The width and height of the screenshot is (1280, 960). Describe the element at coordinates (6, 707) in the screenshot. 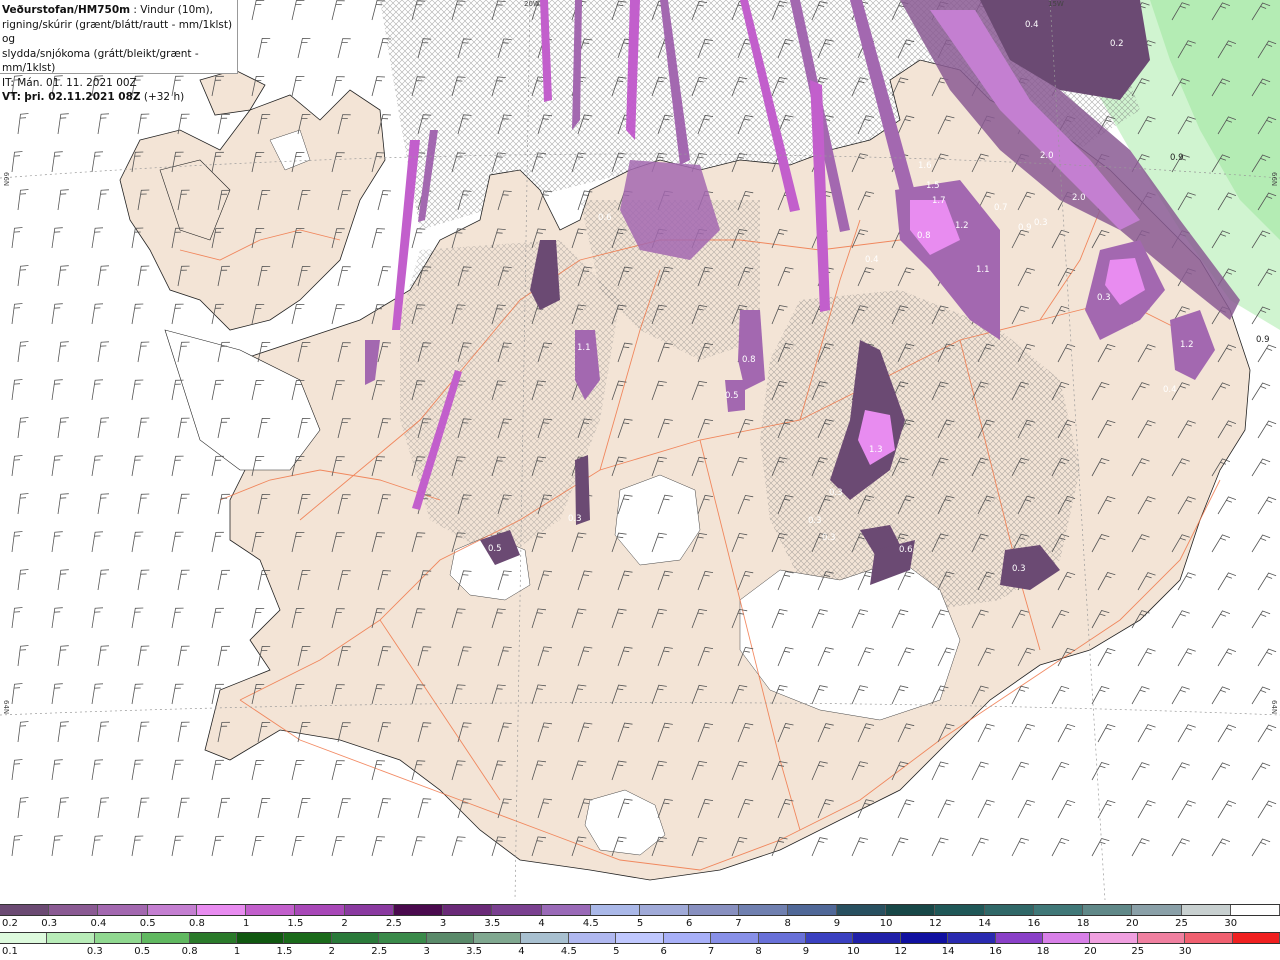

I see `lat-label-64n-left: 64N` at that location.